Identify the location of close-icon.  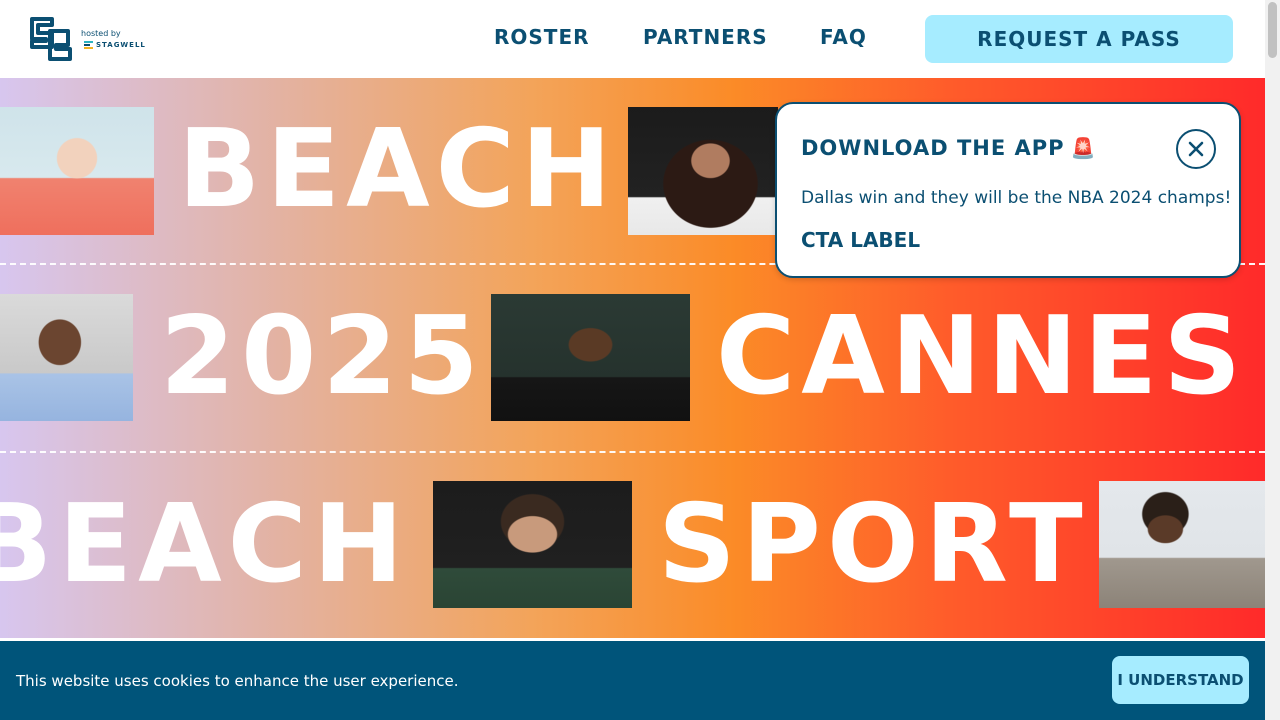
(1196, 149).